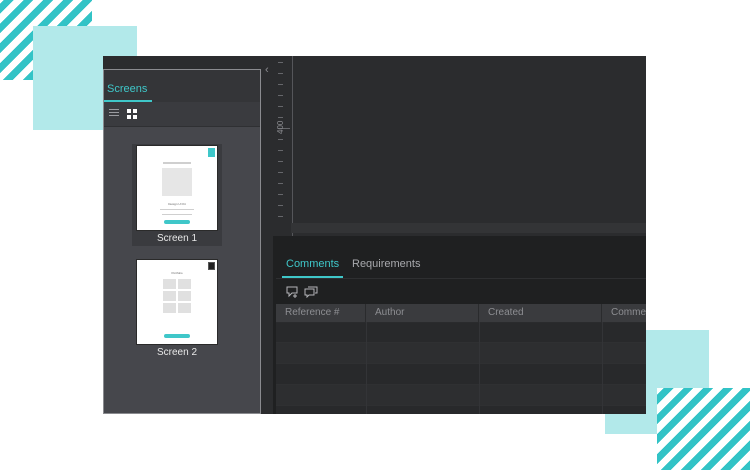  I want to click on tab-comments: Comments, so click(313, 267).